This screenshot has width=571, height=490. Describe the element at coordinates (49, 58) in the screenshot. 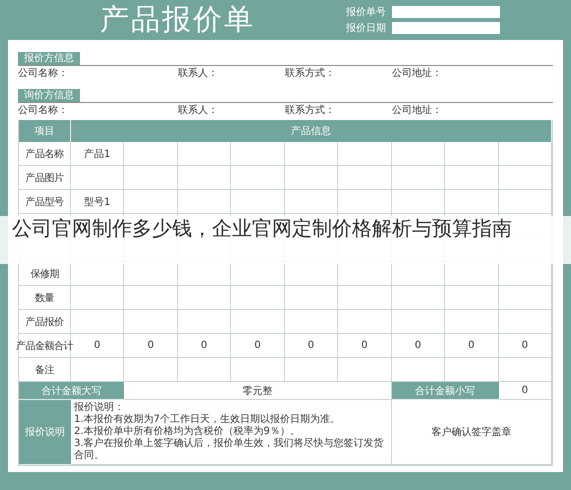

I see `section-heading: 报价方信息` at that location.